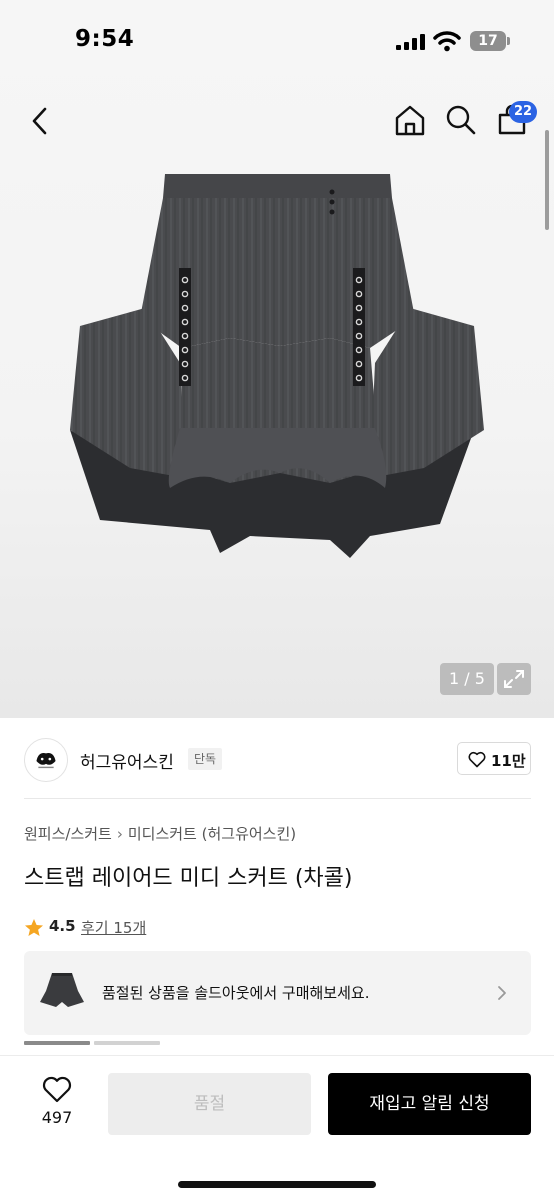  What do you see at coordinates (429, 1104) in the screenshot?
I see `restock-alert-button: 재입고 알림 신청` at bounding box center [429, 1104].